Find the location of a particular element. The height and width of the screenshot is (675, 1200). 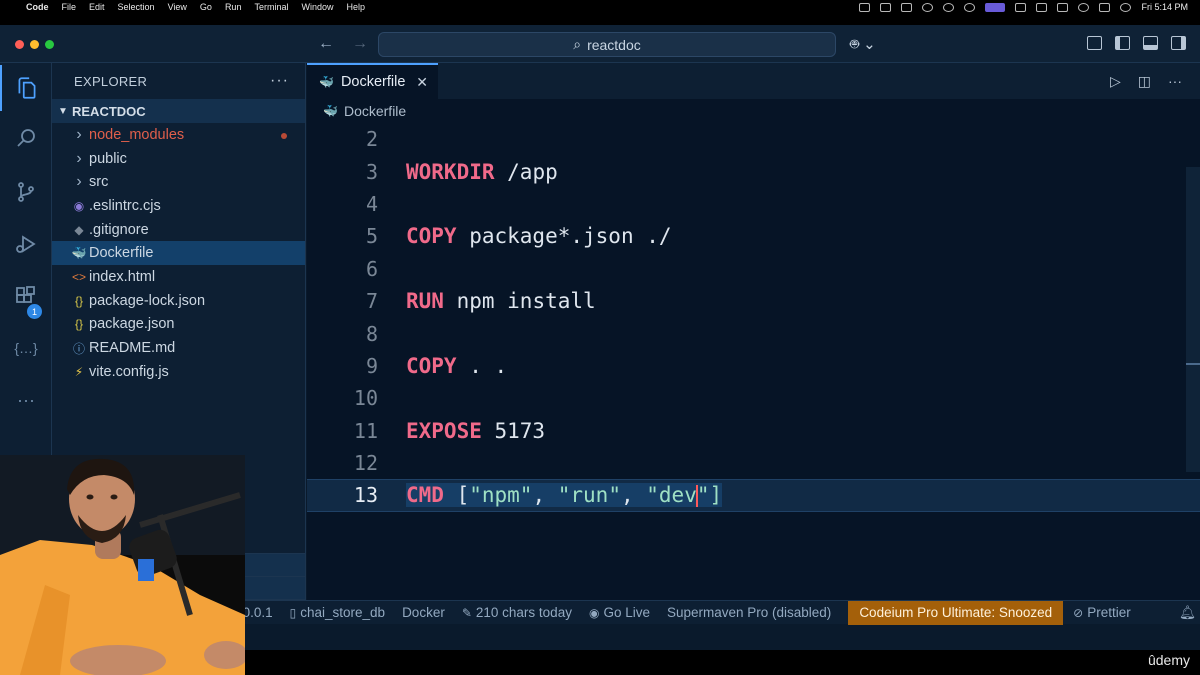

code-line: 10 is located at coordinates (753, 398).